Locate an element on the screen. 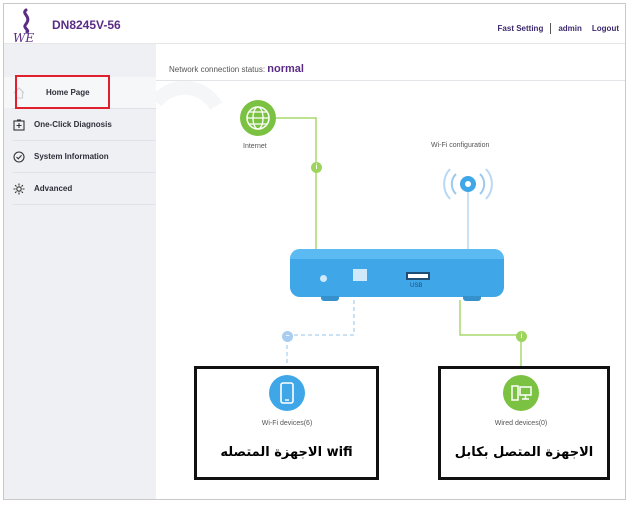 The image size is (632, 507). sidebar-item-label: One-Click Diagnosis is located at coordinates (73, 124).